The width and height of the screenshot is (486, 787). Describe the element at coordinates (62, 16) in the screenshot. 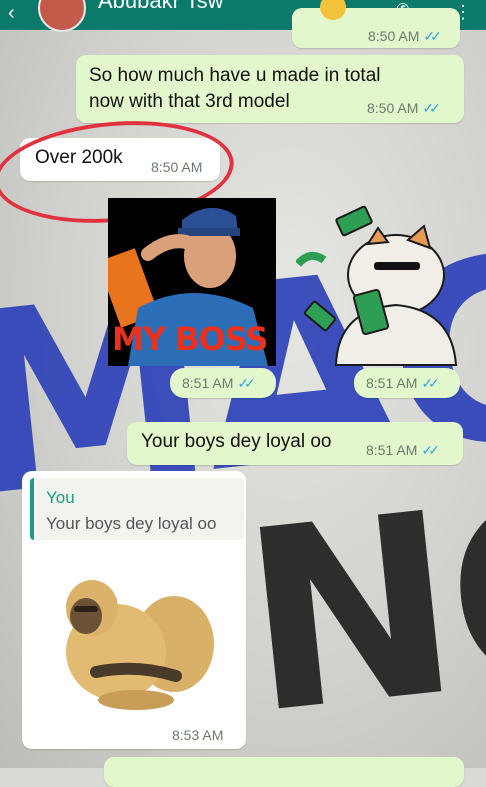

I see `avatar` at that location.